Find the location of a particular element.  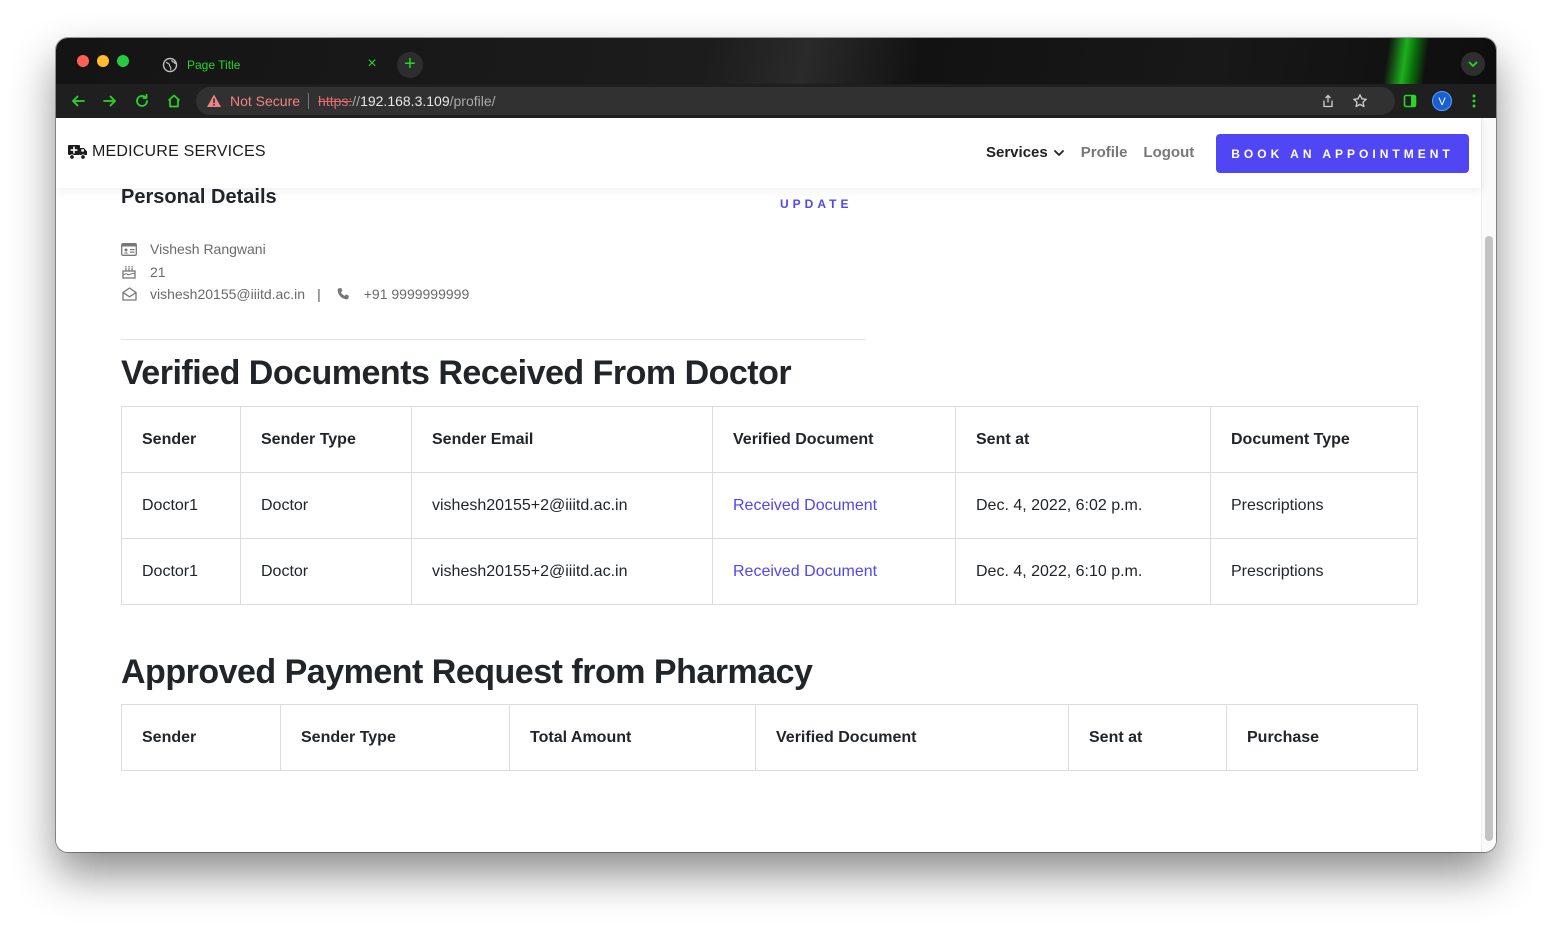

home-button is located at coordinates (174, 101).